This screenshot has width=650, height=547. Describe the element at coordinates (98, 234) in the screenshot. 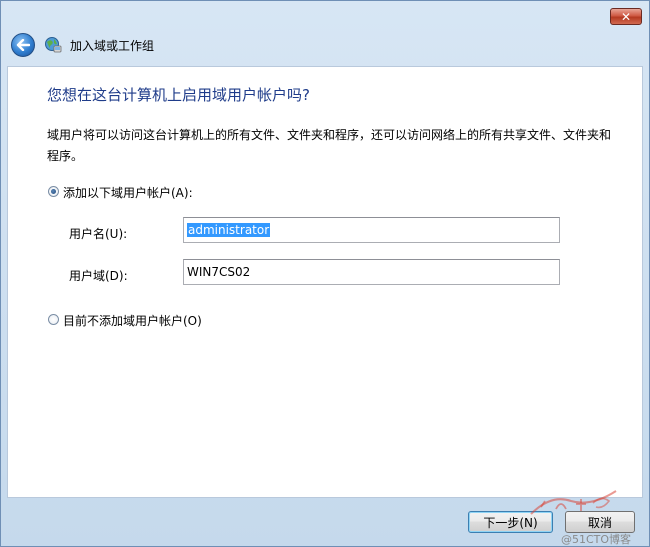

I see `username-label: 用户名(U):` at that location.